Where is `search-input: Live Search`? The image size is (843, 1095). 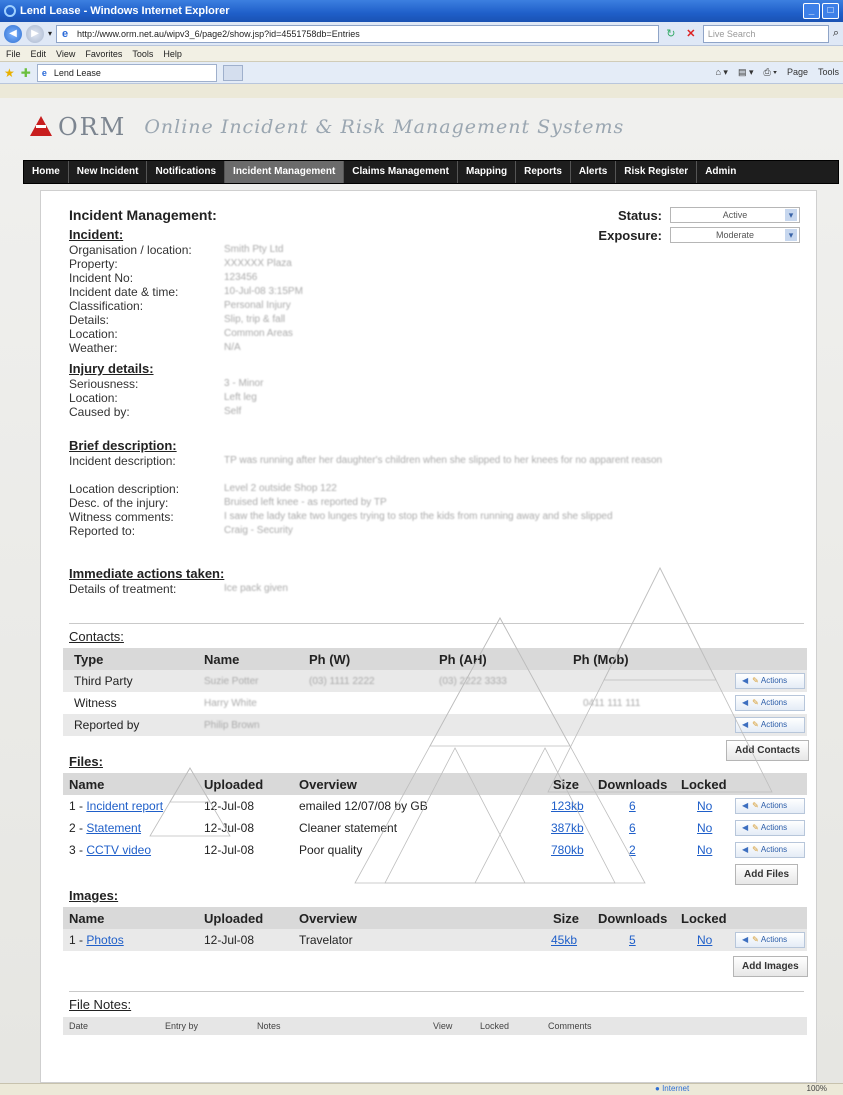
search-input: Live Search is located at coordinates (765, 33).